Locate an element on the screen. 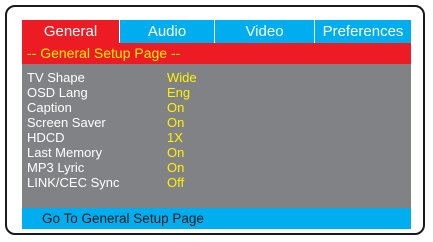  setting-label: MP3 Lyric is located at coordinates (56, 167).